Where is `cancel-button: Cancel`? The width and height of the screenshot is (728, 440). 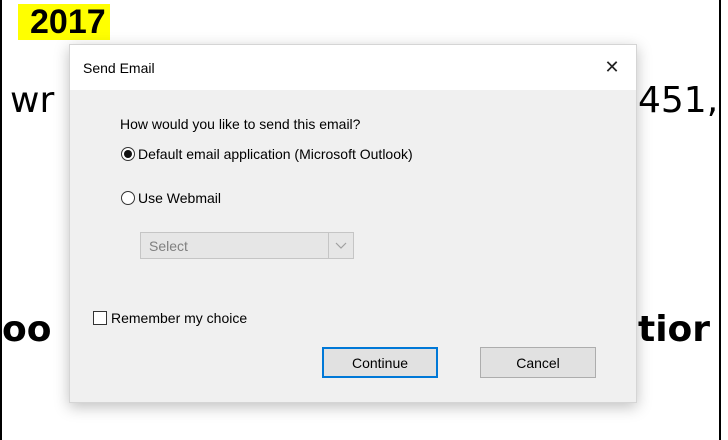
cancel-button: Cancel is located at coordinates (538, 362).